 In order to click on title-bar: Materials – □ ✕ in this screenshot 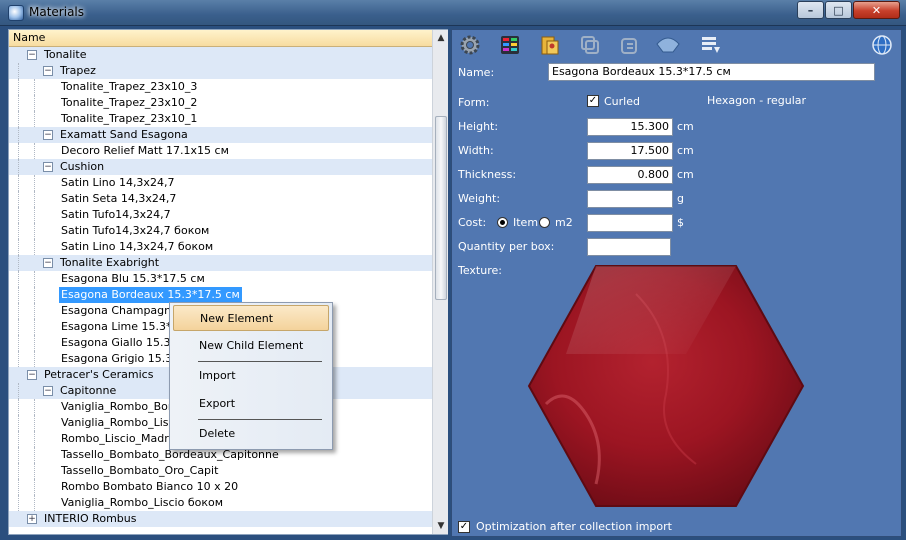, I will do `click(453, 13)`.